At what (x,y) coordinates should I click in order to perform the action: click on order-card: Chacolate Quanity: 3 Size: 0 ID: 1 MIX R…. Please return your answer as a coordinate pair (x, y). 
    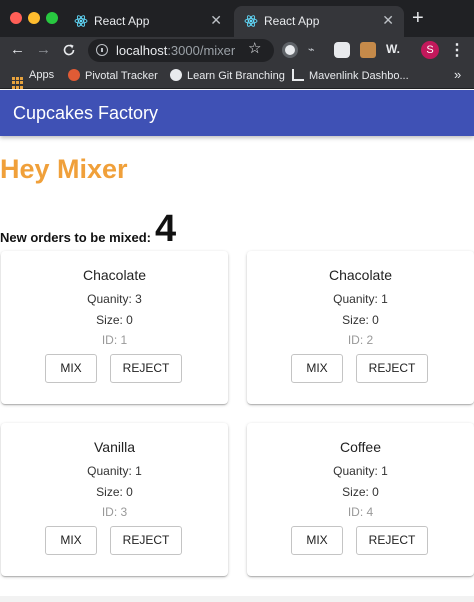
    Looking at the image, I should click on (114, 327).